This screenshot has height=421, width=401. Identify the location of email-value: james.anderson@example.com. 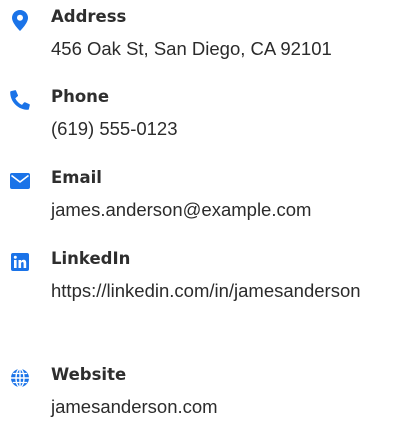
(221, 210).